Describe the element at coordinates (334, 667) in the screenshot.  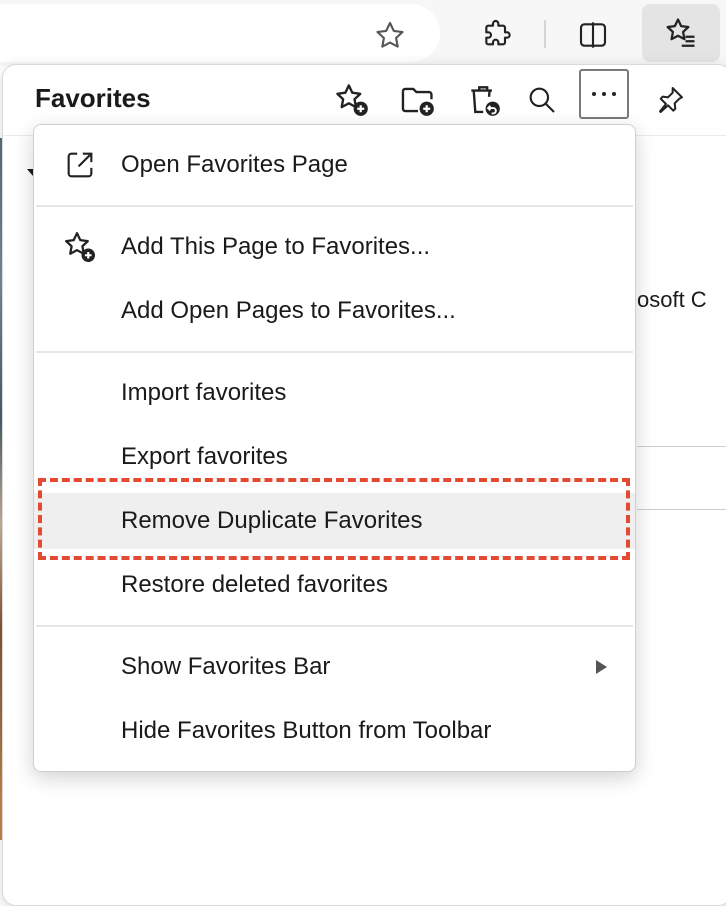
I see `menu-item-show-favorites-bar: Show Favorites Bar` at that location.